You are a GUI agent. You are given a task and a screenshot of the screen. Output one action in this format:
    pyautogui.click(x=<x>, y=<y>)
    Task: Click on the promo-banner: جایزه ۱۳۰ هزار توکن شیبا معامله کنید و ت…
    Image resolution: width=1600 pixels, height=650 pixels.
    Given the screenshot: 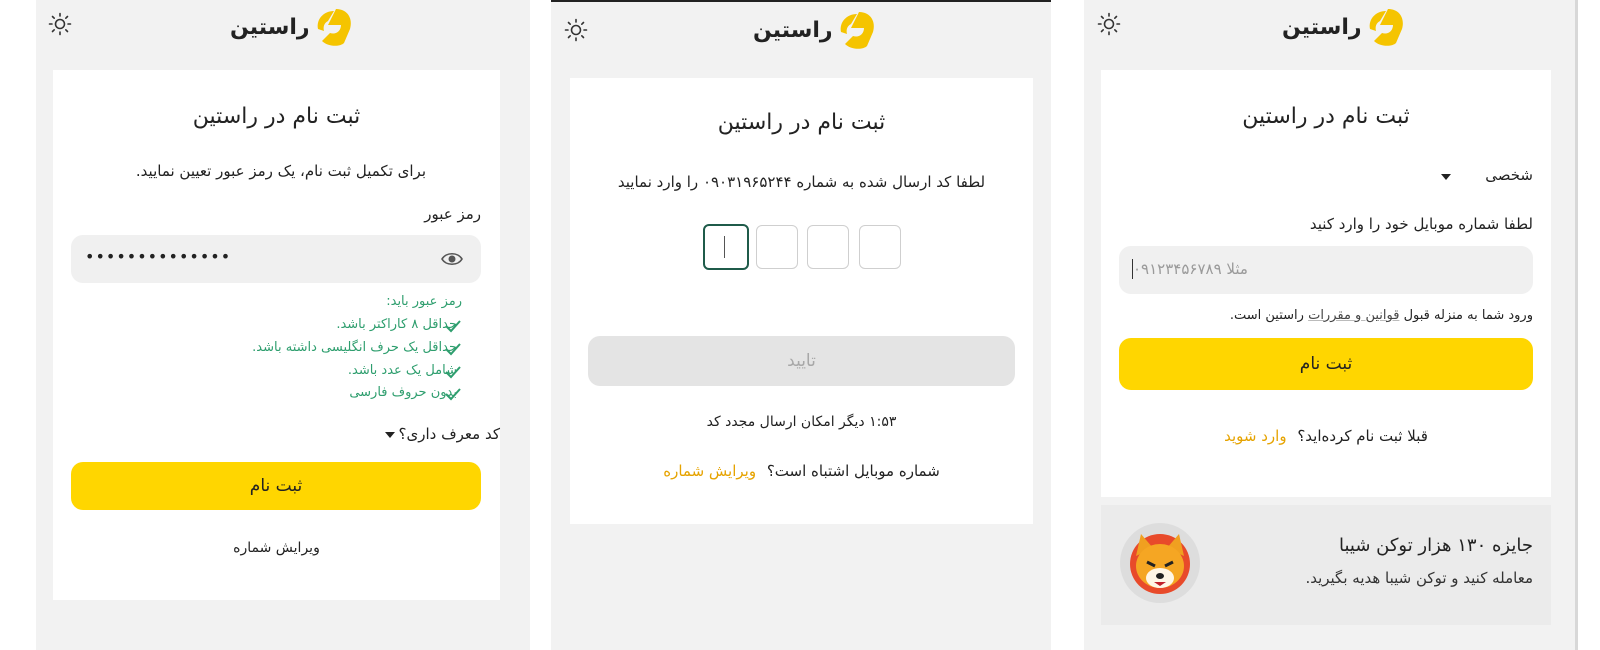 What is the action you would take?
    pyautogui.click(x=1326, y=565)
    